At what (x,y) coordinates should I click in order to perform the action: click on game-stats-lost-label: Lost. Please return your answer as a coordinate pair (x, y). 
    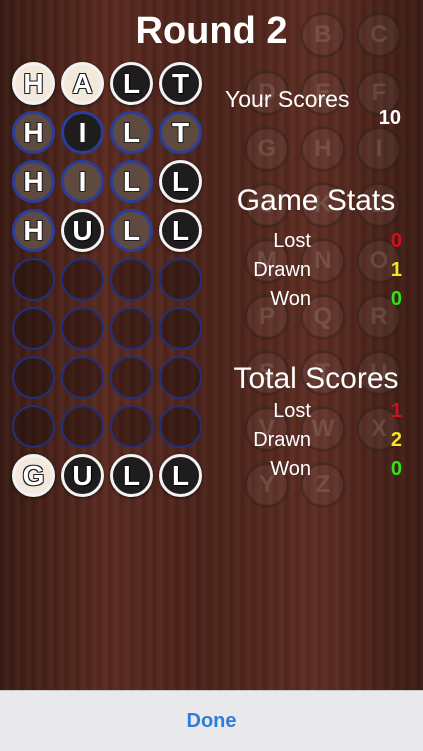
    Looking at the image, I should click on (292, 241).